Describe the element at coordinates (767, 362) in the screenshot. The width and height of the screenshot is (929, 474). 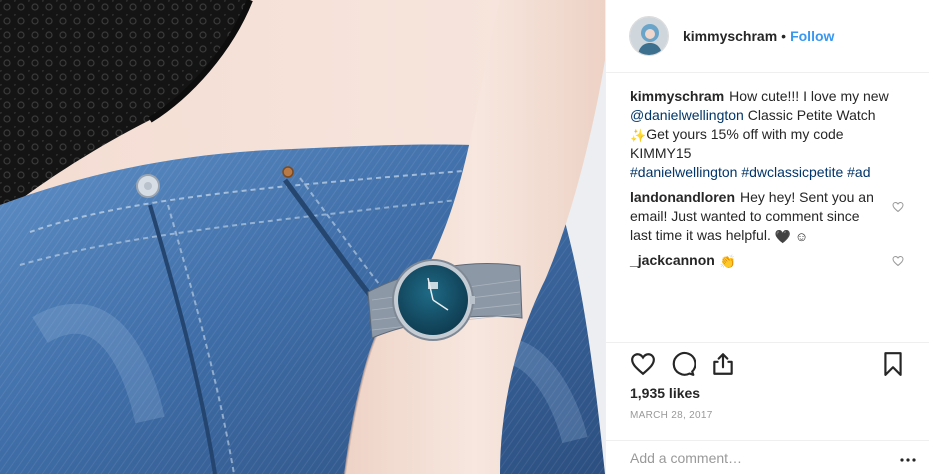
I see `action-bar` at that location.